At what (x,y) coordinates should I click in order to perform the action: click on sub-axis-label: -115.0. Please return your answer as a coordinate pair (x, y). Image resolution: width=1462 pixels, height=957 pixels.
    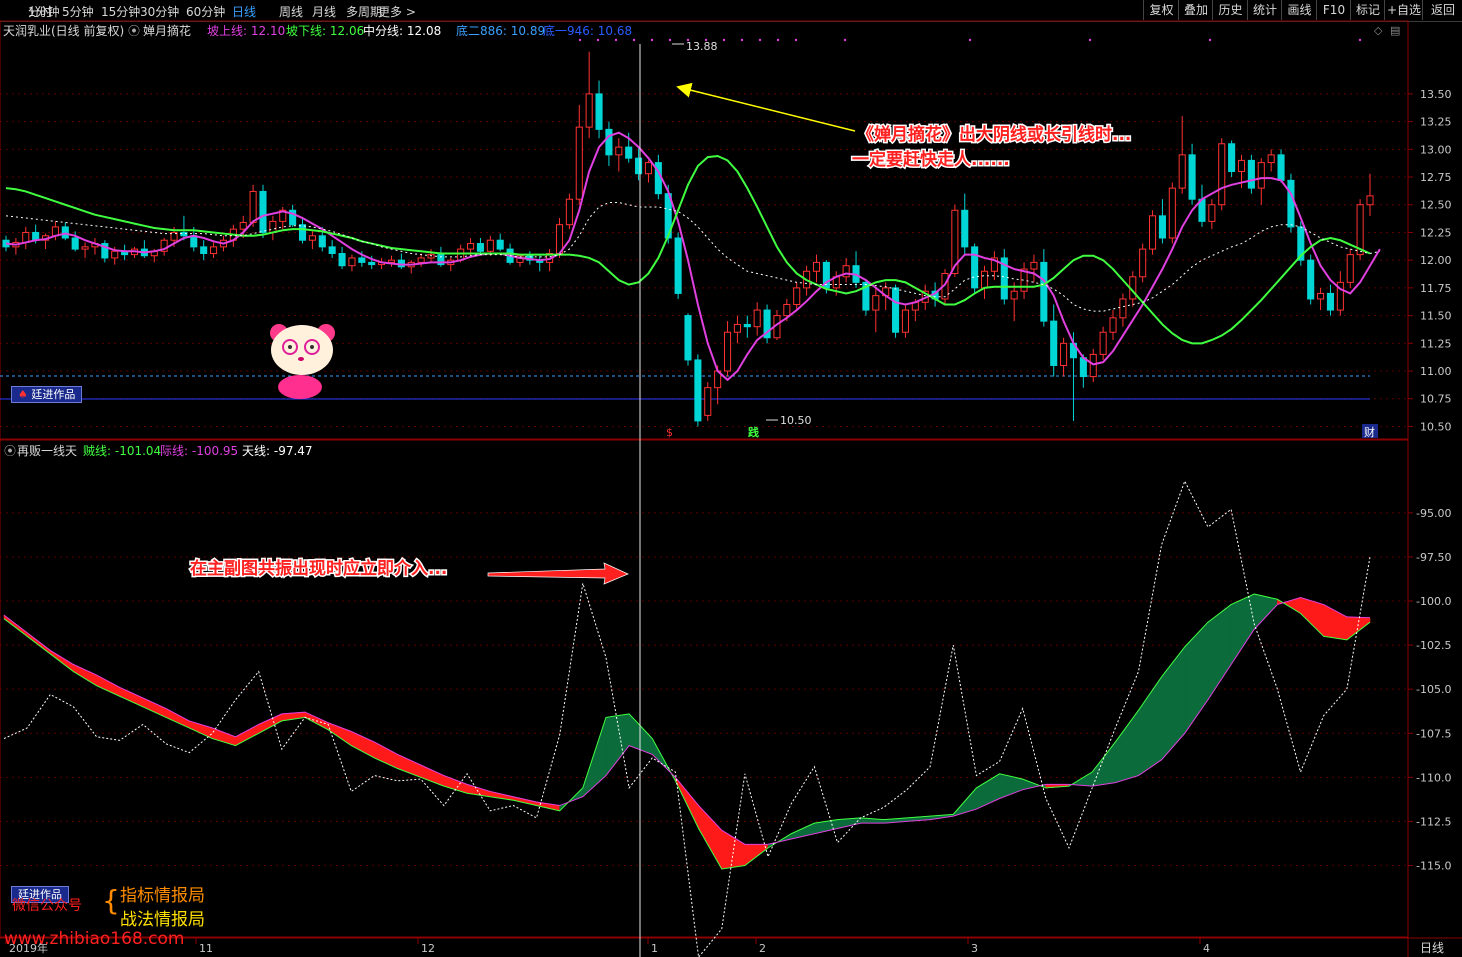
    Looking at the image, I should click on (1433, 865).